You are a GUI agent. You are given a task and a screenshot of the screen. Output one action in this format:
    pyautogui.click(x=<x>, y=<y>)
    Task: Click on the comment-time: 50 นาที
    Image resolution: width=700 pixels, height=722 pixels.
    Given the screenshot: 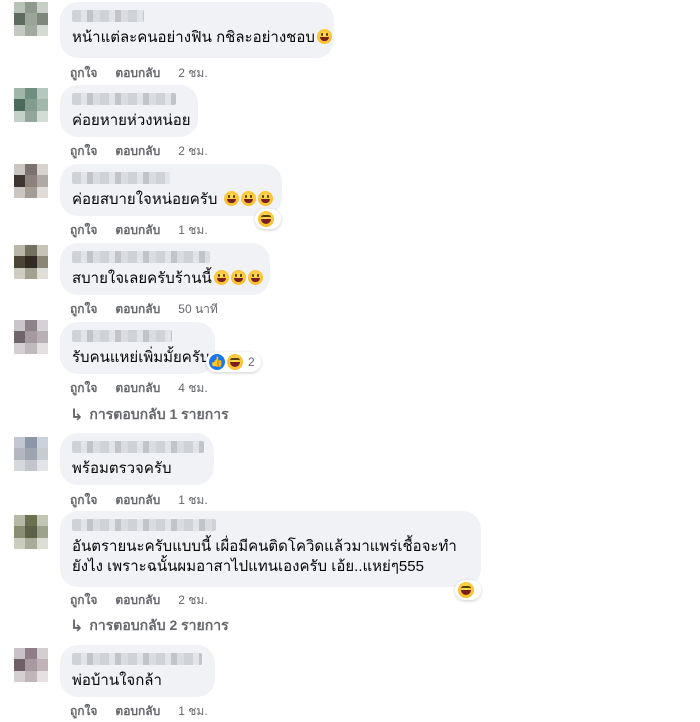 What is the action you would take?
    pyautogui.click(x=198, y=309)
    